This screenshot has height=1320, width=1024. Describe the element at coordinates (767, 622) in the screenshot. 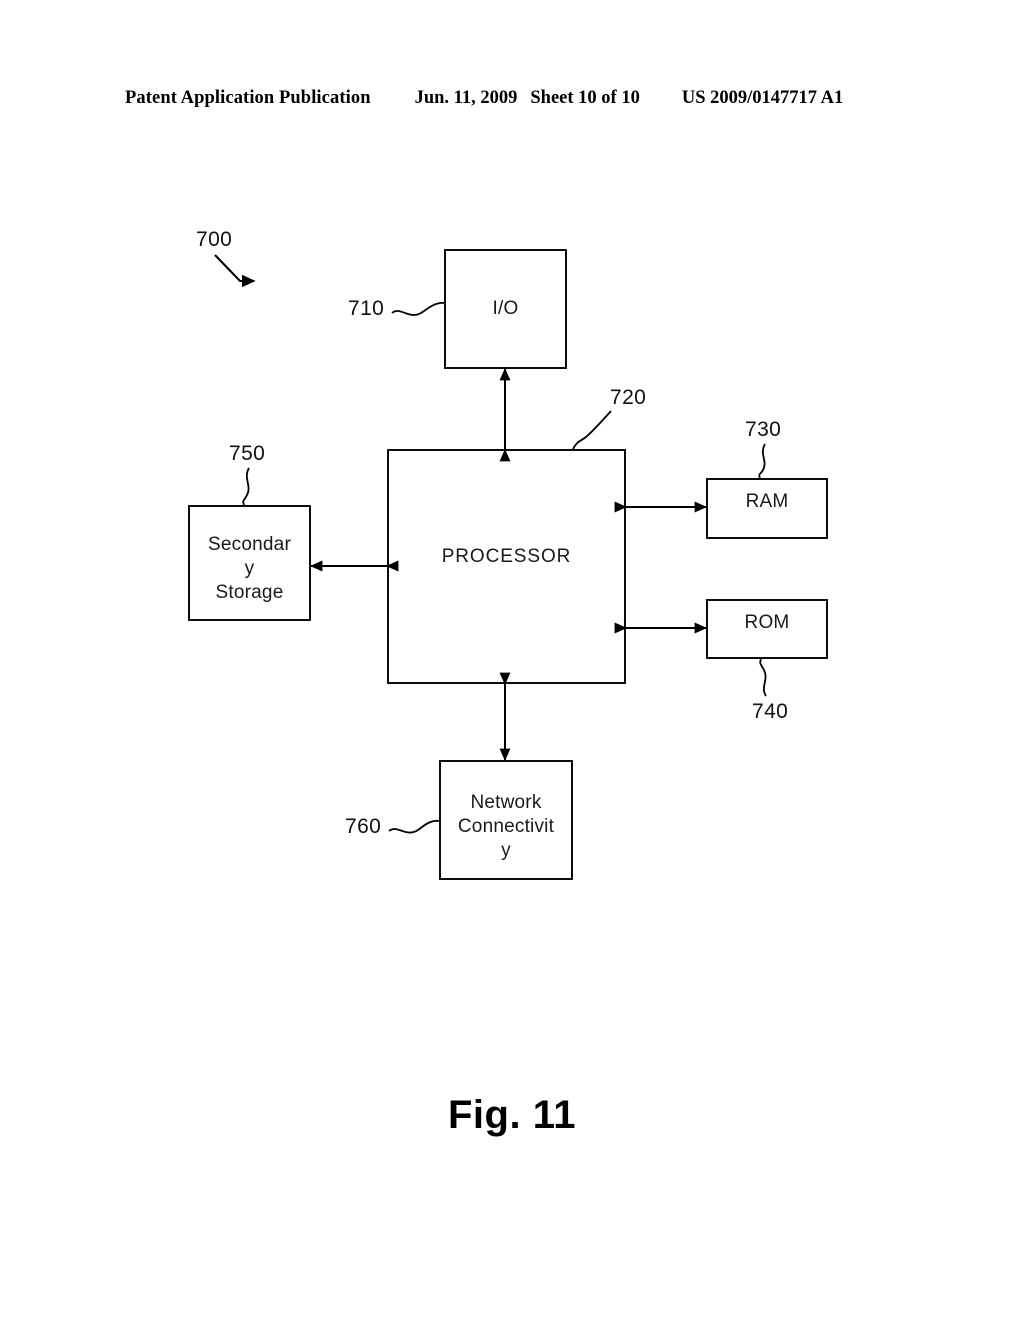

I see `block-label-rom: ROM` at that location.